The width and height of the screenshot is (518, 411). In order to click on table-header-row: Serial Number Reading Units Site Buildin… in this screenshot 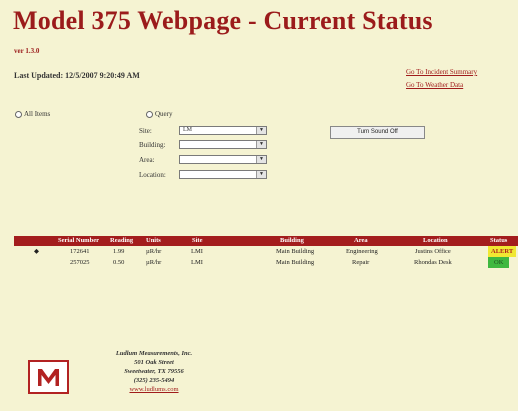, I will do `click(266, 241)`.